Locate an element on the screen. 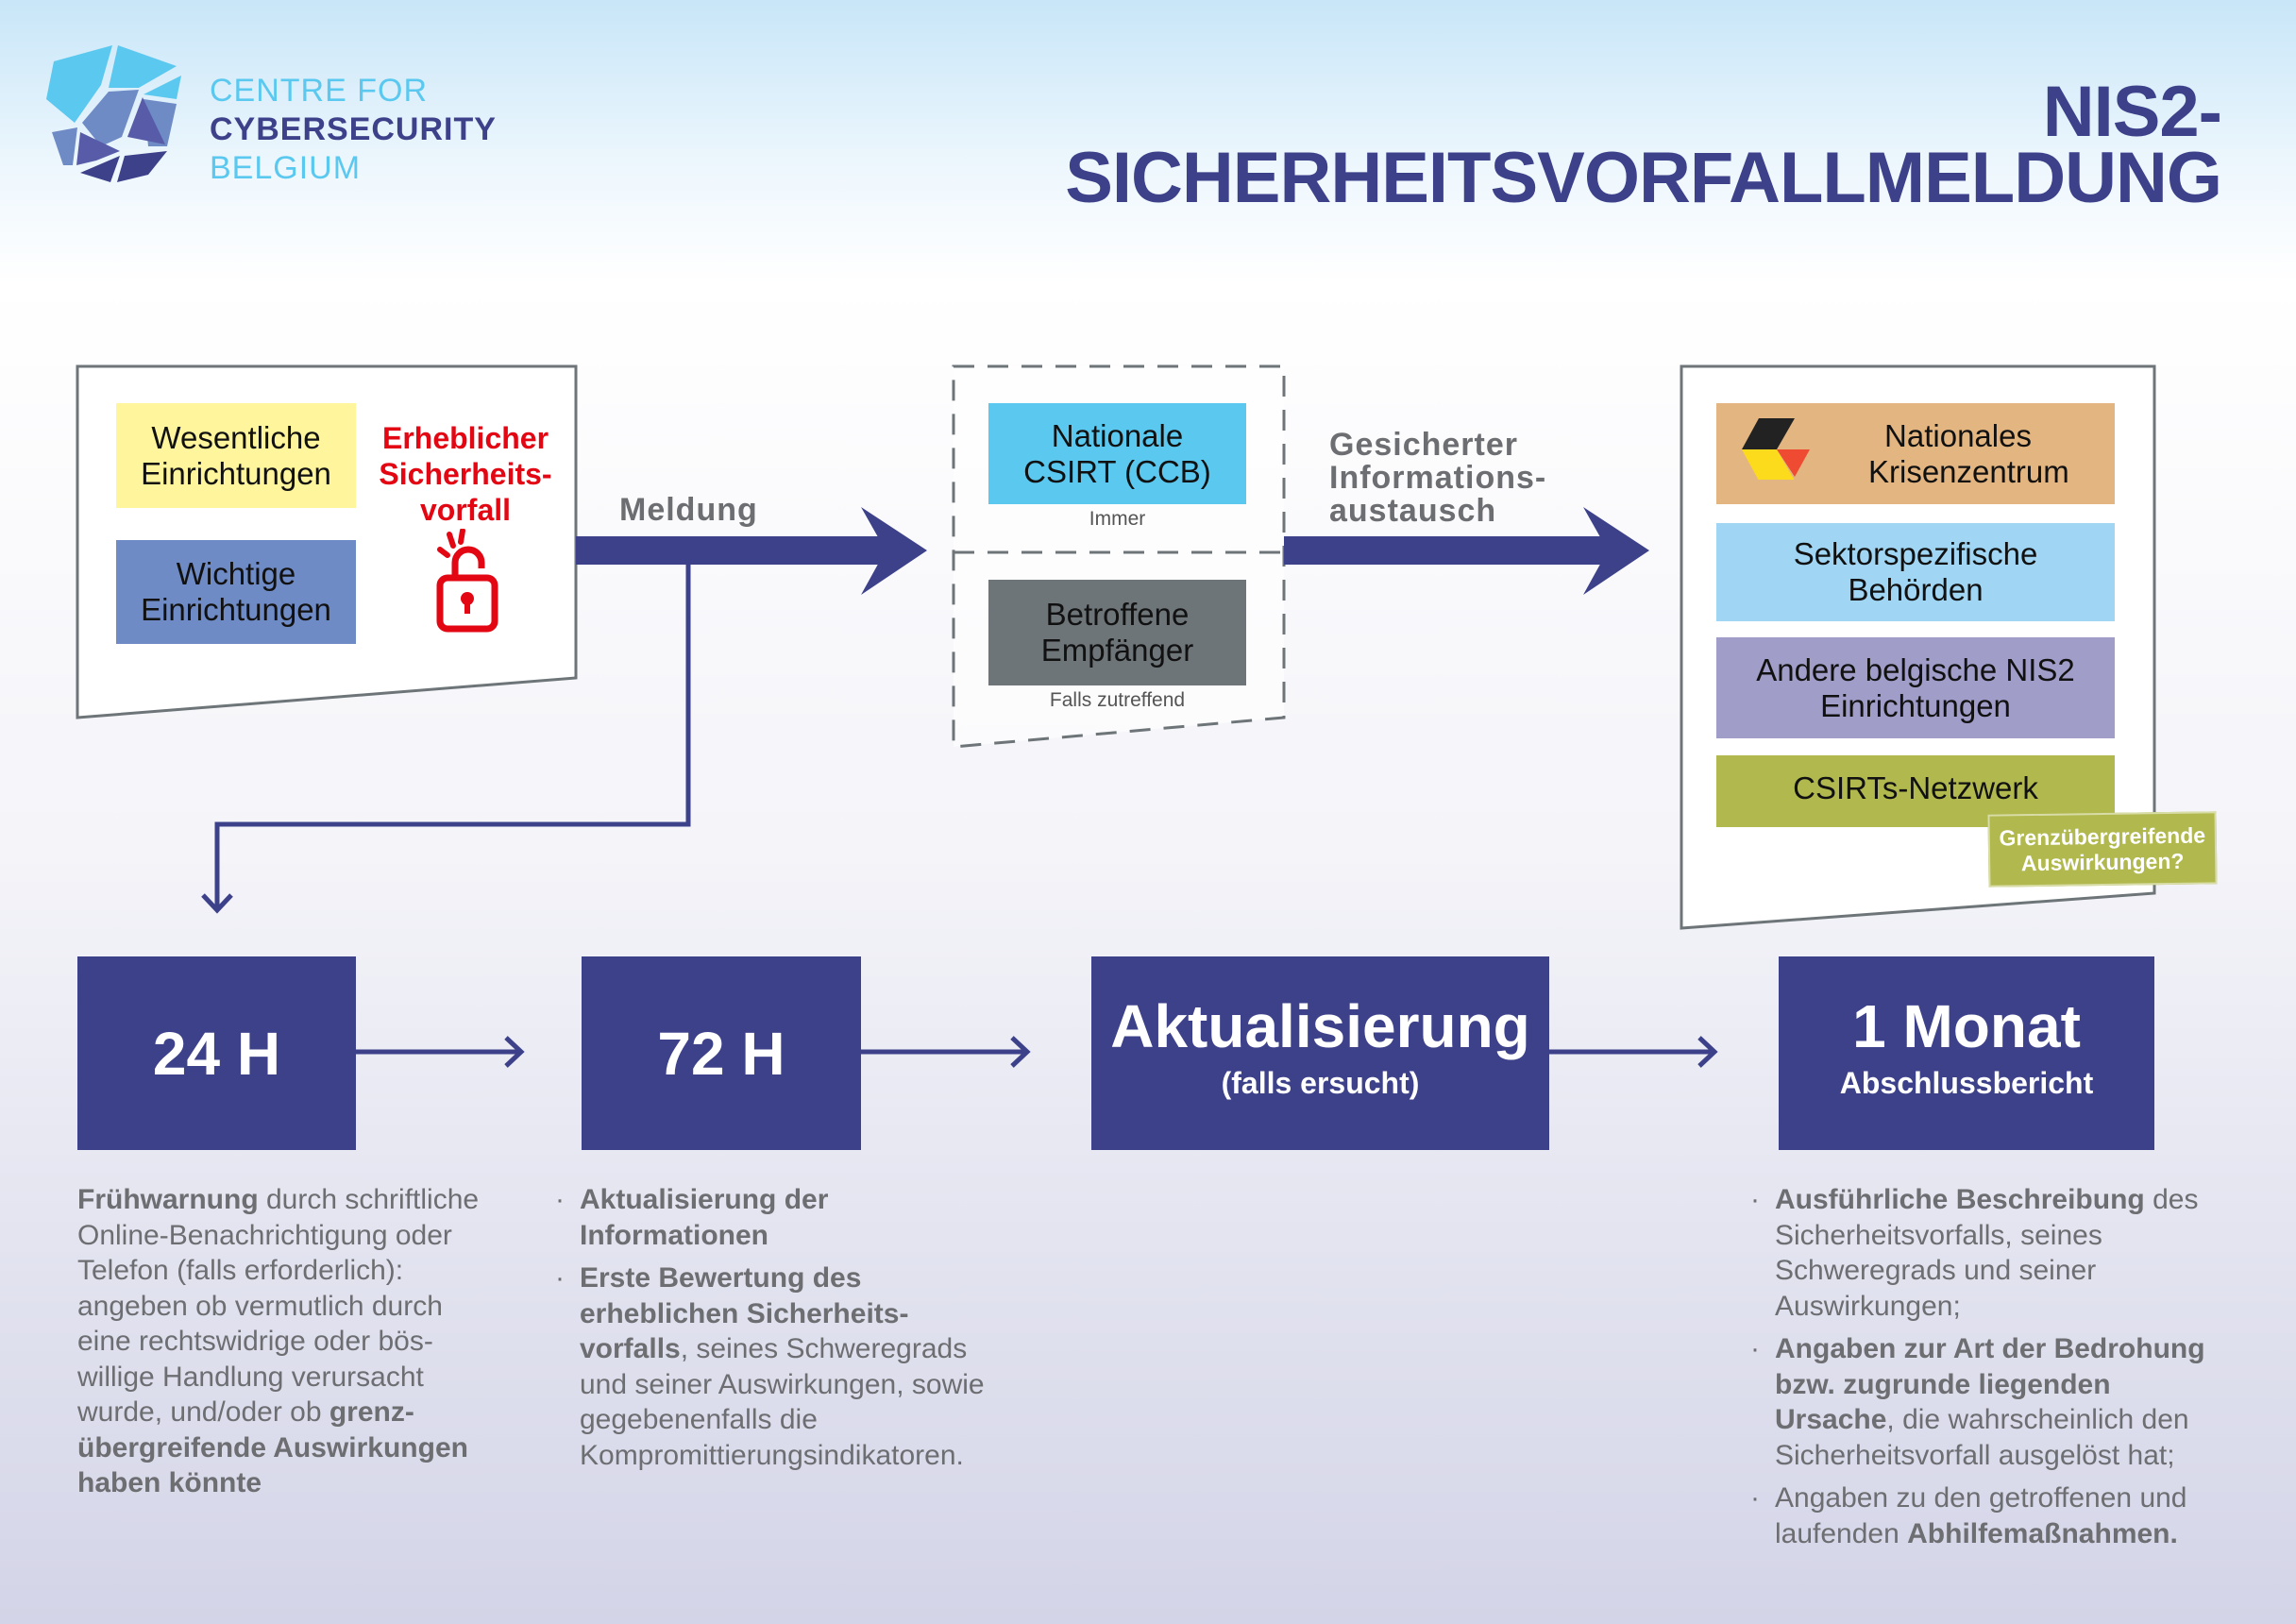 The image size is (2296, 1624). deadline-1-month: 1 Monat Abschlussbericht is located at coordinates (1966, 1053).